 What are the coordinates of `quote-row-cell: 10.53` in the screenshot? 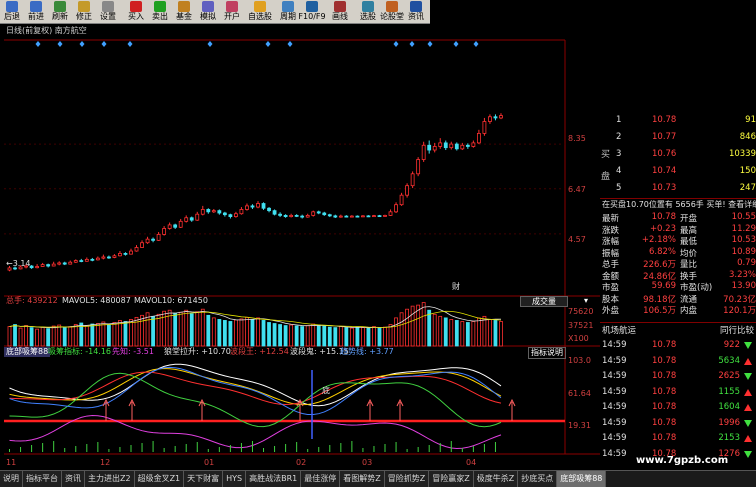 It's located at (743, 240).